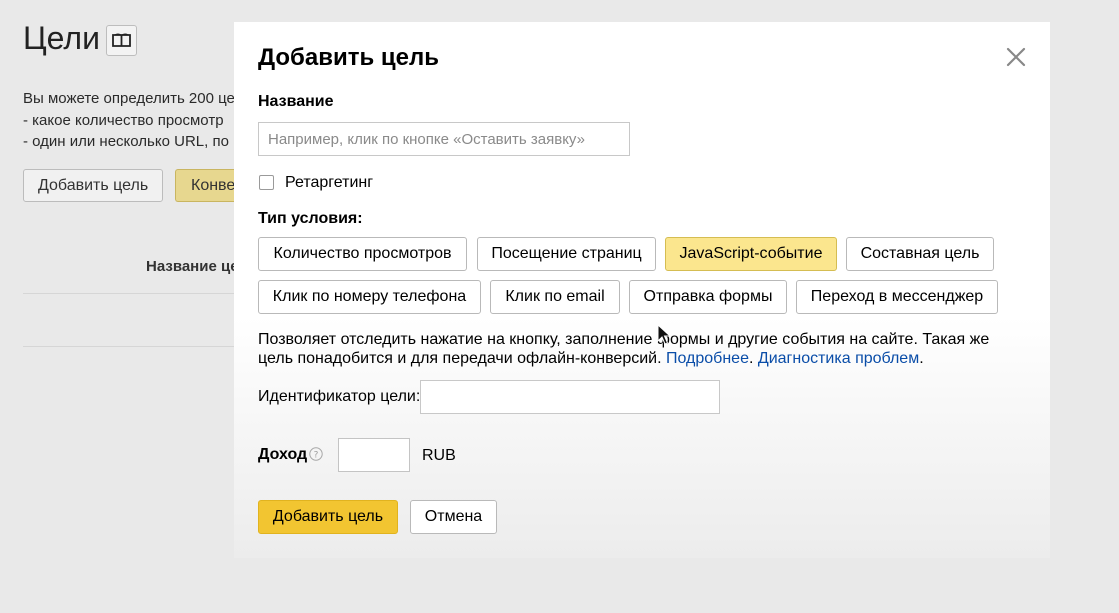 The image size is (1119, 613). What do you see at coordinates (204, 185) in the screenshot?
I see `background-conversion-button: Конве` at bounding box center [204, 185].